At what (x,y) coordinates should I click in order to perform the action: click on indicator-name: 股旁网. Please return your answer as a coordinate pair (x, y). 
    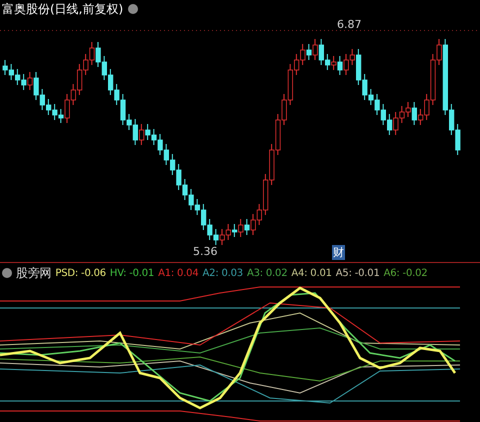
    Looking at the image, I should click on (34, 273).